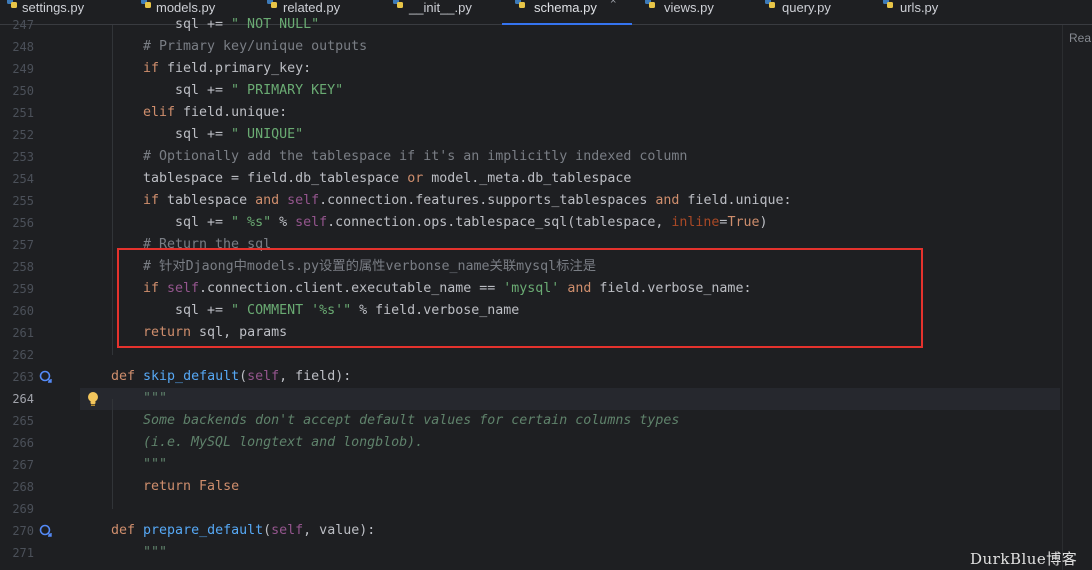 This screenshot has width=1092, height=570. Describe the element at coordinates (613, 3) in the screenshot. I see `close-icon: ×` at that location.